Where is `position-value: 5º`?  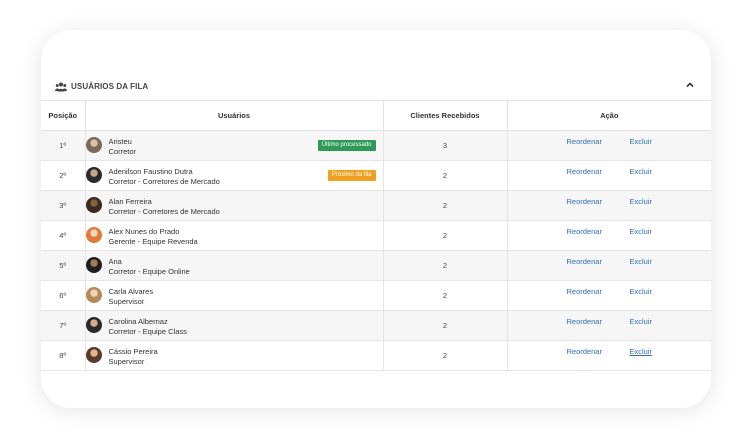 position-value: 5º is located at coordinates (63, 265).